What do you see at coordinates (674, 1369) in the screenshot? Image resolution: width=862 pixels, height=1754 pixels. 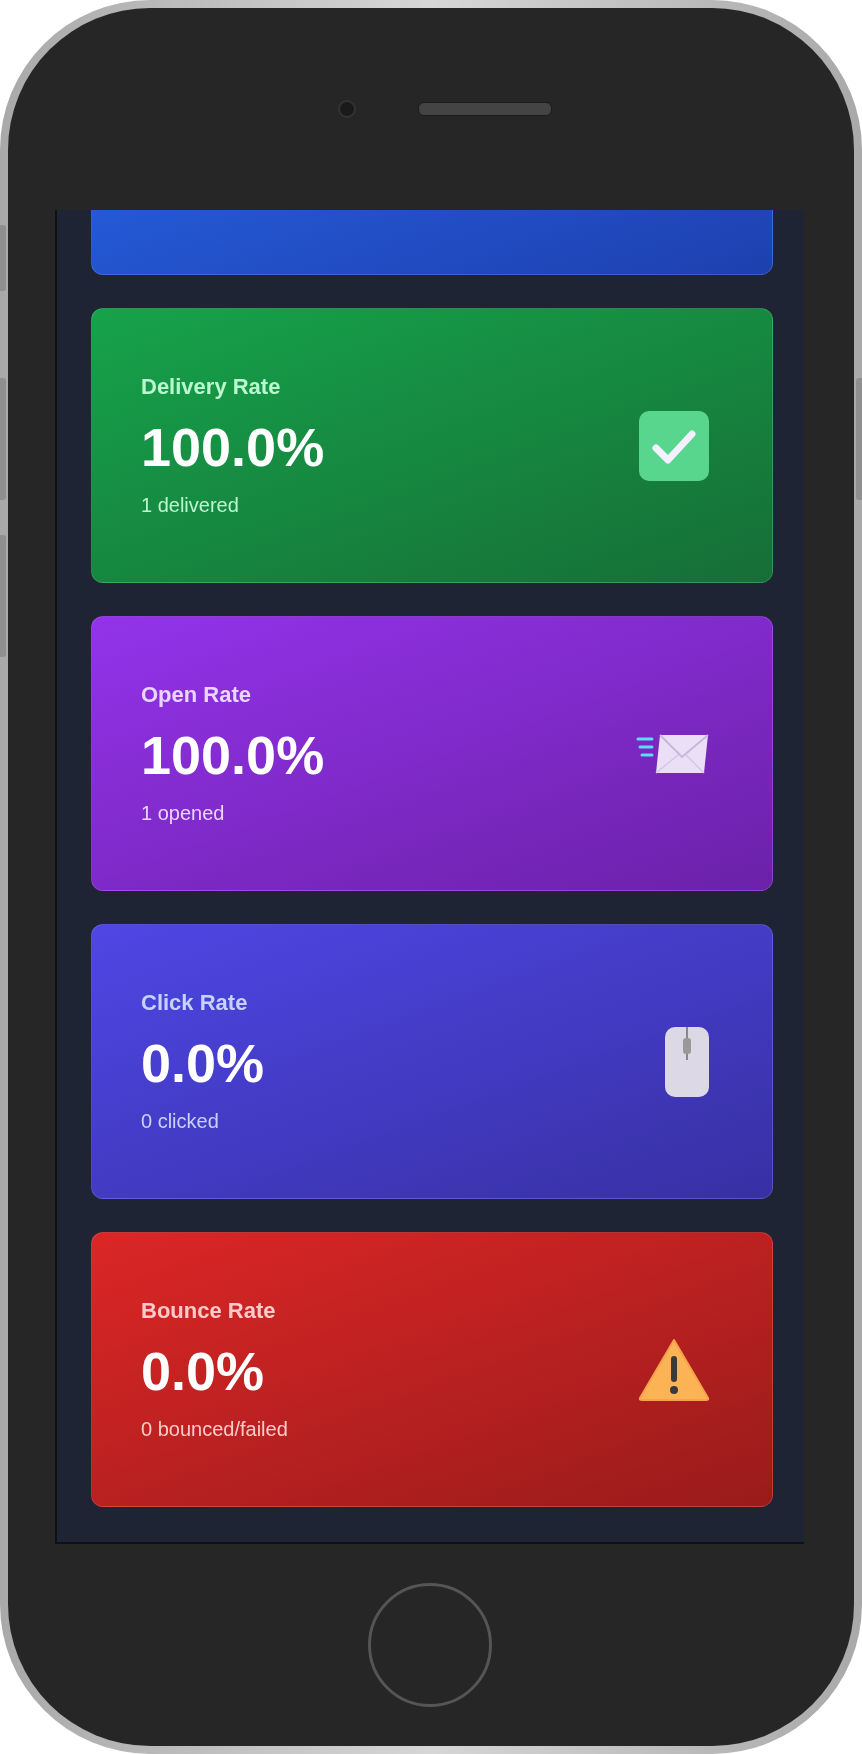 I see `warning-icon` at bounding box center [674, 1369].